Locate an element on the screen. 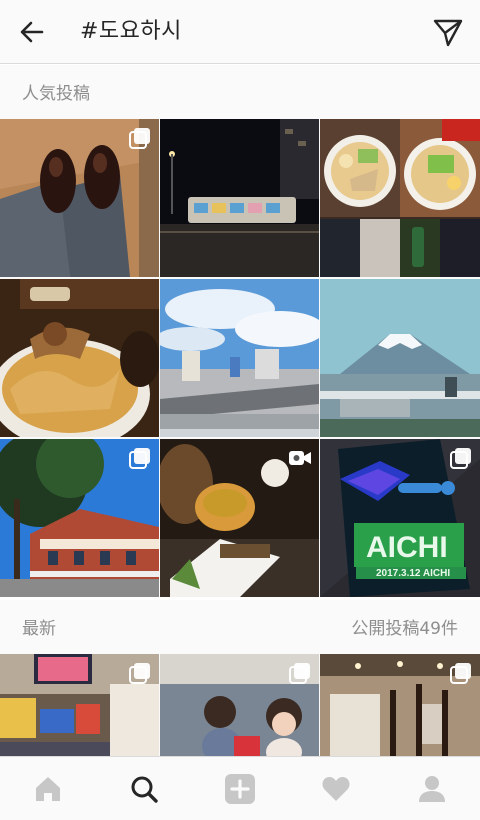 The image size is (480, 820). nav-activity is located at coordinates (336, 788).